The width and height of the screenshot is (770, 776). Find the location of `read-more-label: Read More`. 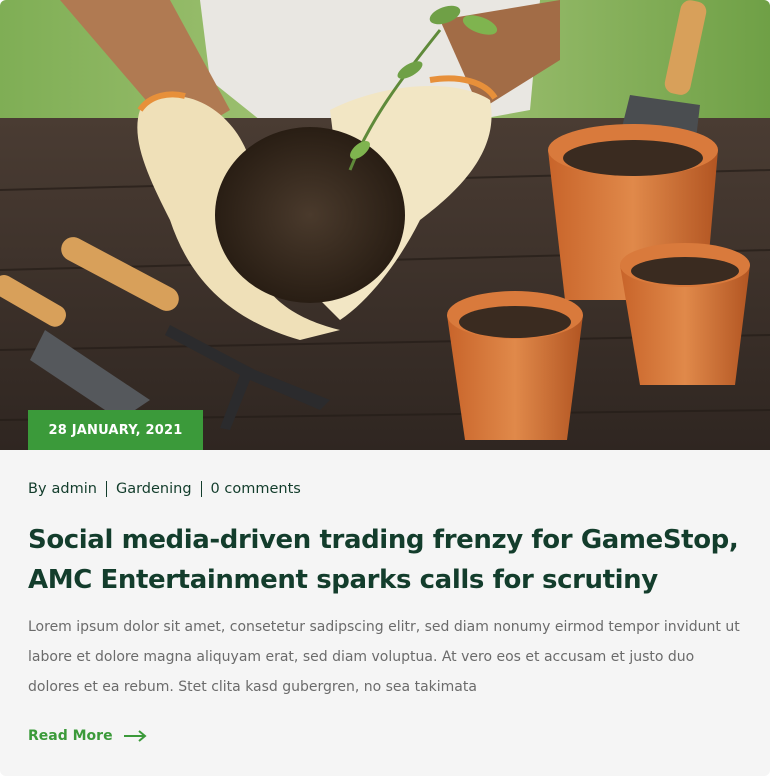

read-more-label: Read More is located at coordinates (70, 736).